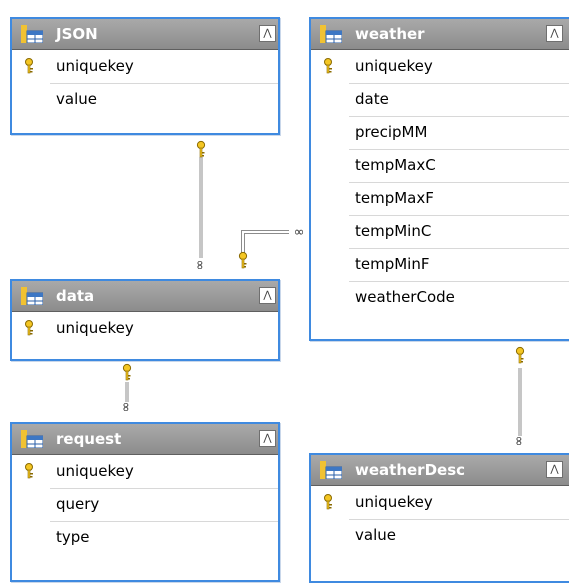  I want to click on column-name: query, so click(78, 504).